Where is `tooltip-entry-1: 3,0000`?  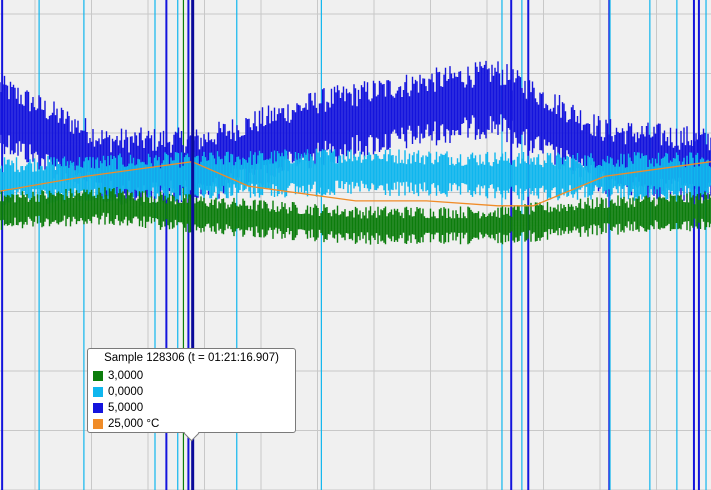
tooltip-entry-1: 3,0000 is located at coordinates (118, 376).